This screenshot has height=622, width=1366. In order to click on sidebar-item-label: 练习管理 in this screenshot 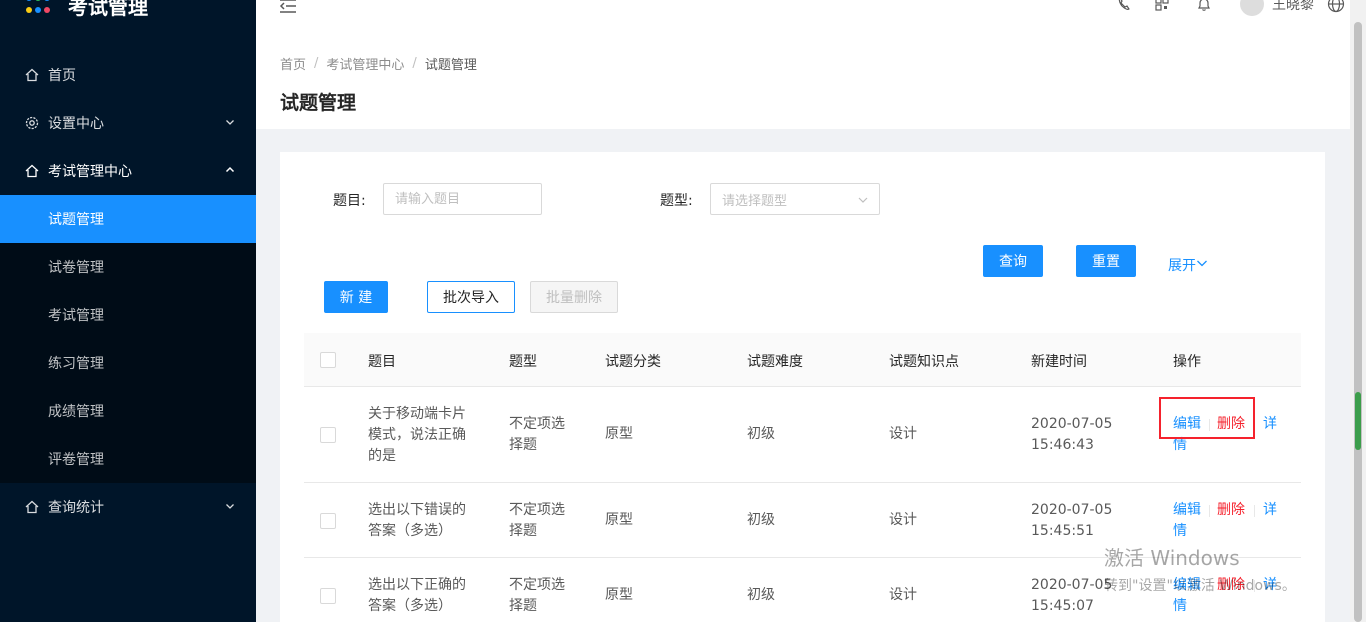, I will do `click(76, 364)`.